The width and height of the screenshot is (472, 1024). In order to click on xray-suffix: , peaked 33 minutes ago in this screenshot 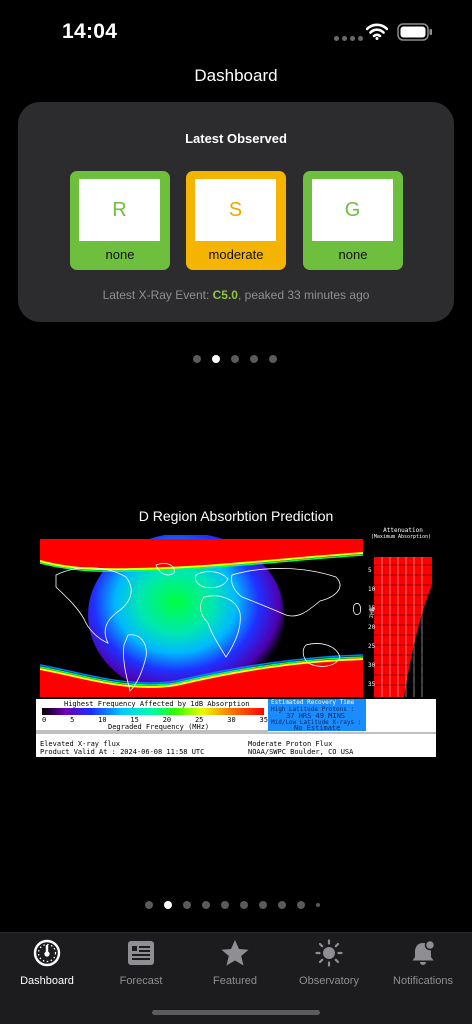, I will do `click(303, 295)`.